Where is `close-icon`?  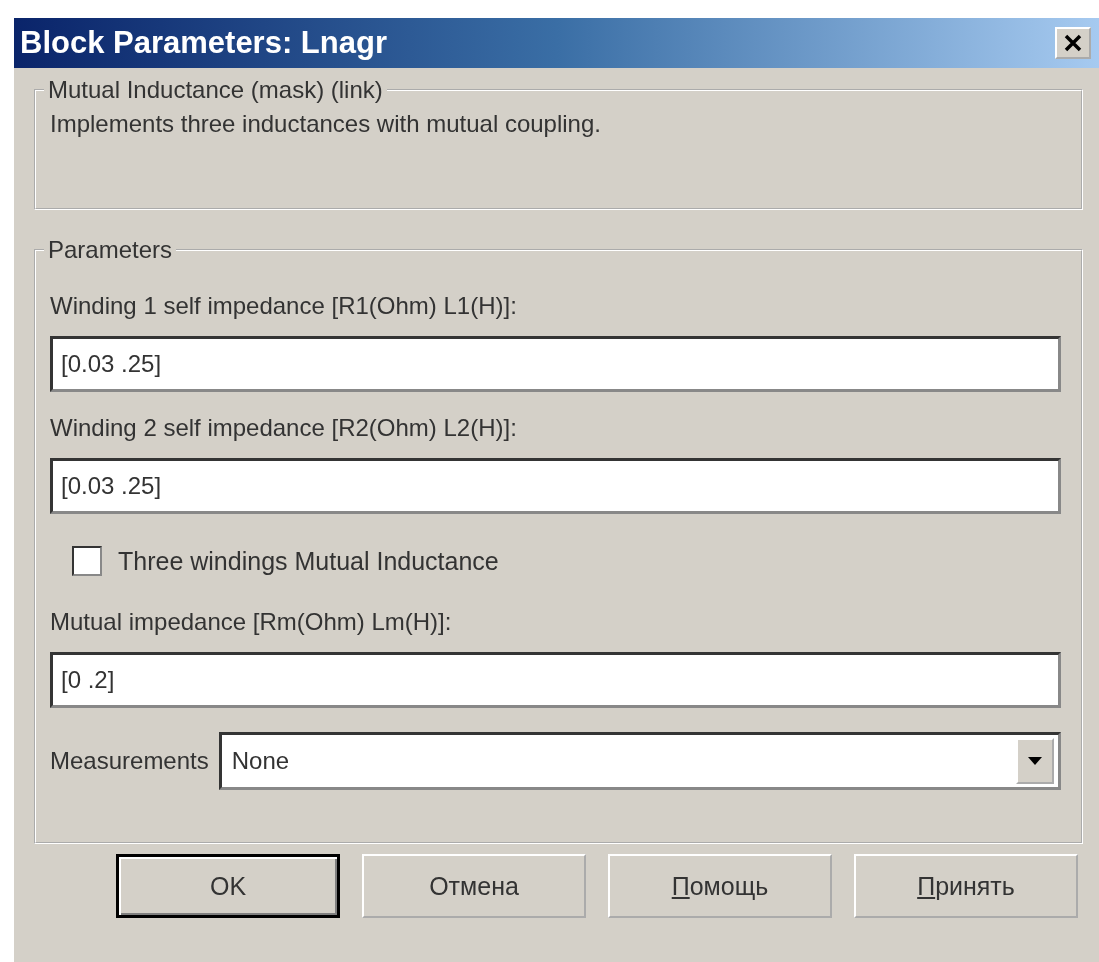
close-icon is located at coordinates (1073, 43).